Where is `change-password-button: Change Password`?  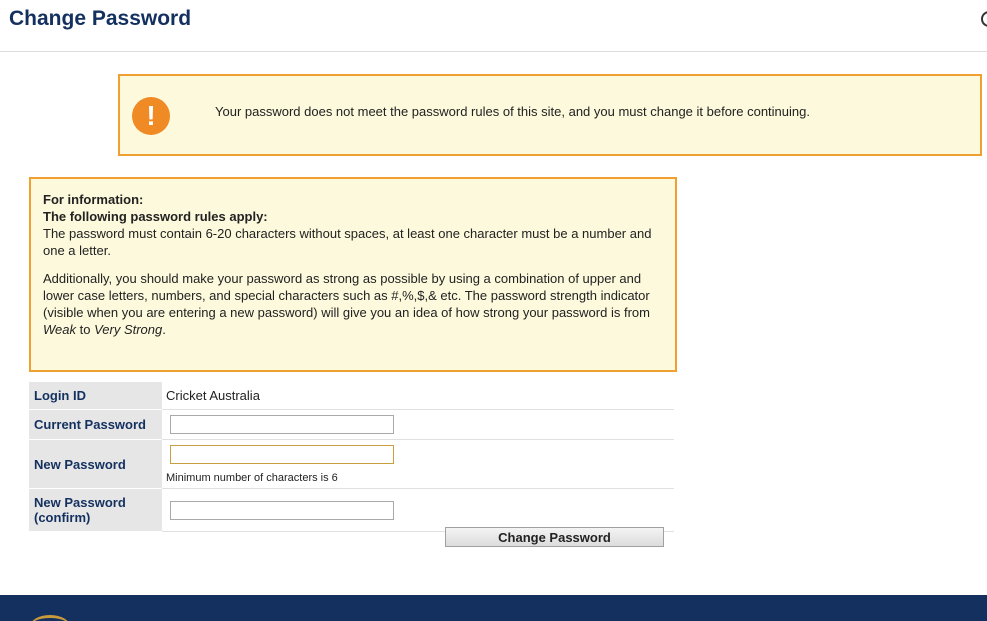 change-password-button: Change Password is located at coordinates (554, 537).